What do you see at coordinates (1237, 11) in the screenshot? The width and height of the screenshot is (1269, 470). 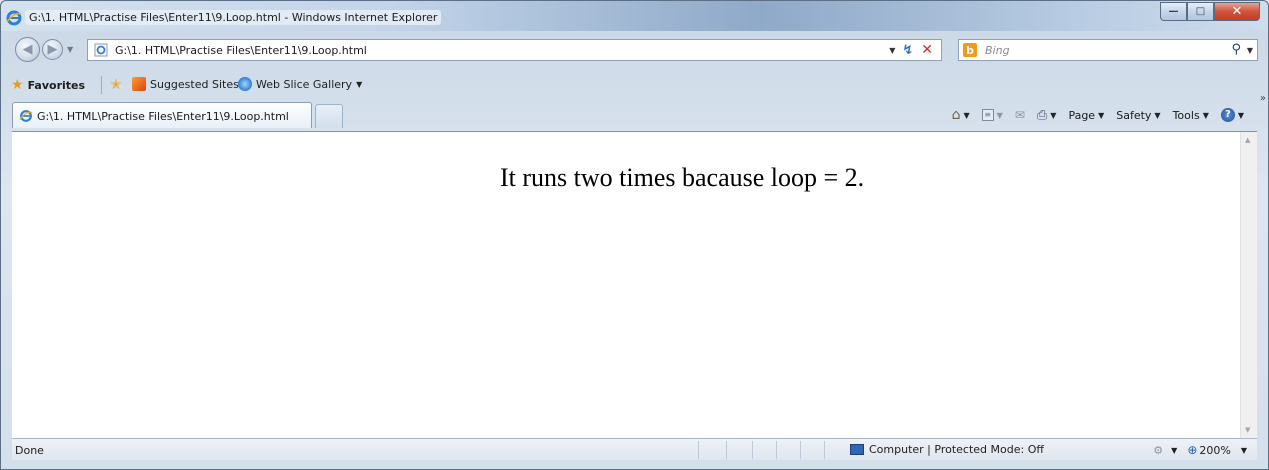 I see `close-button: ✕` at bounding box center [1237, 11].